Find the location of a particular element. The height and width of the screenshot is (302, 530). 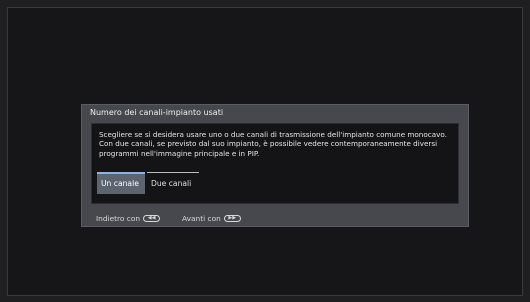

back-hint: Indietro con ◀◀ is located at coordinates (128, 218).